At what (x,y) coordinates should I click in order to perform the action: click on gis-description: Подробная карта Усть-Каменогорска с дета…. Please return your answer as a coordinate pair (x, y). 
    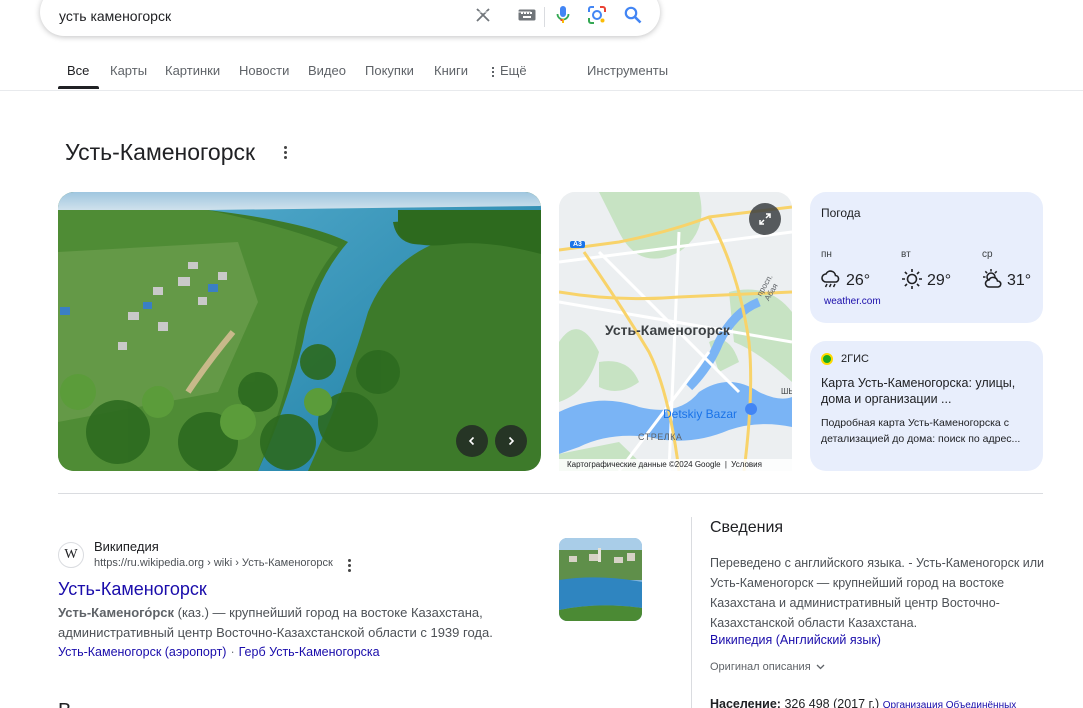
    Looking at the image, I should click on (921, 431).